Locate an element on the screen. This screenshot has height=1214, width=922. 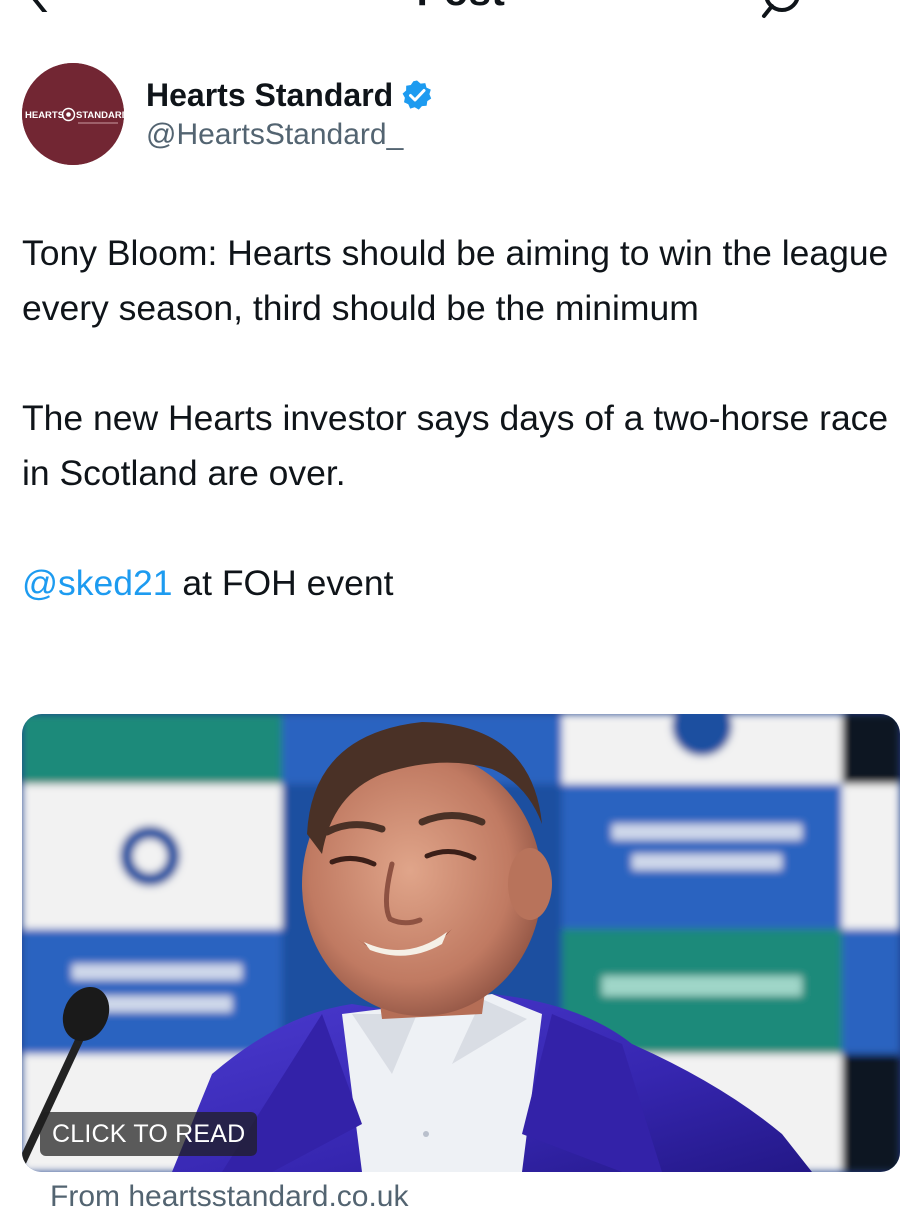
mention-link: @sked21 is located at coordinates (97, 583).